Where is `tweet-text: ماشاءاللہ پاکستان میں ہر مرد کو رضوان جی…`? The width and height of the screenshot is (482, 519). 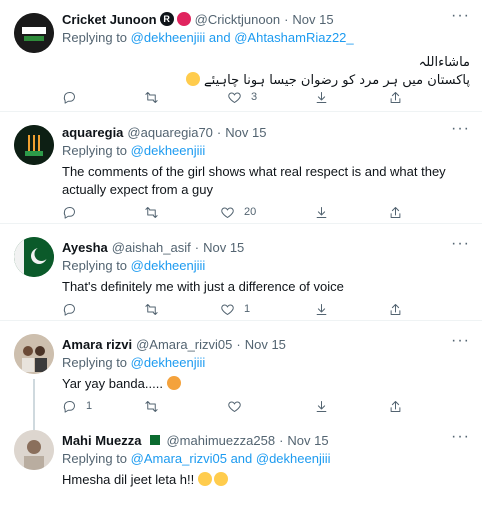 tweet-text: ماشاءاللہ پاکستان میں ہر مرد کو رضوان جی… is located at coordinates (266, 72).